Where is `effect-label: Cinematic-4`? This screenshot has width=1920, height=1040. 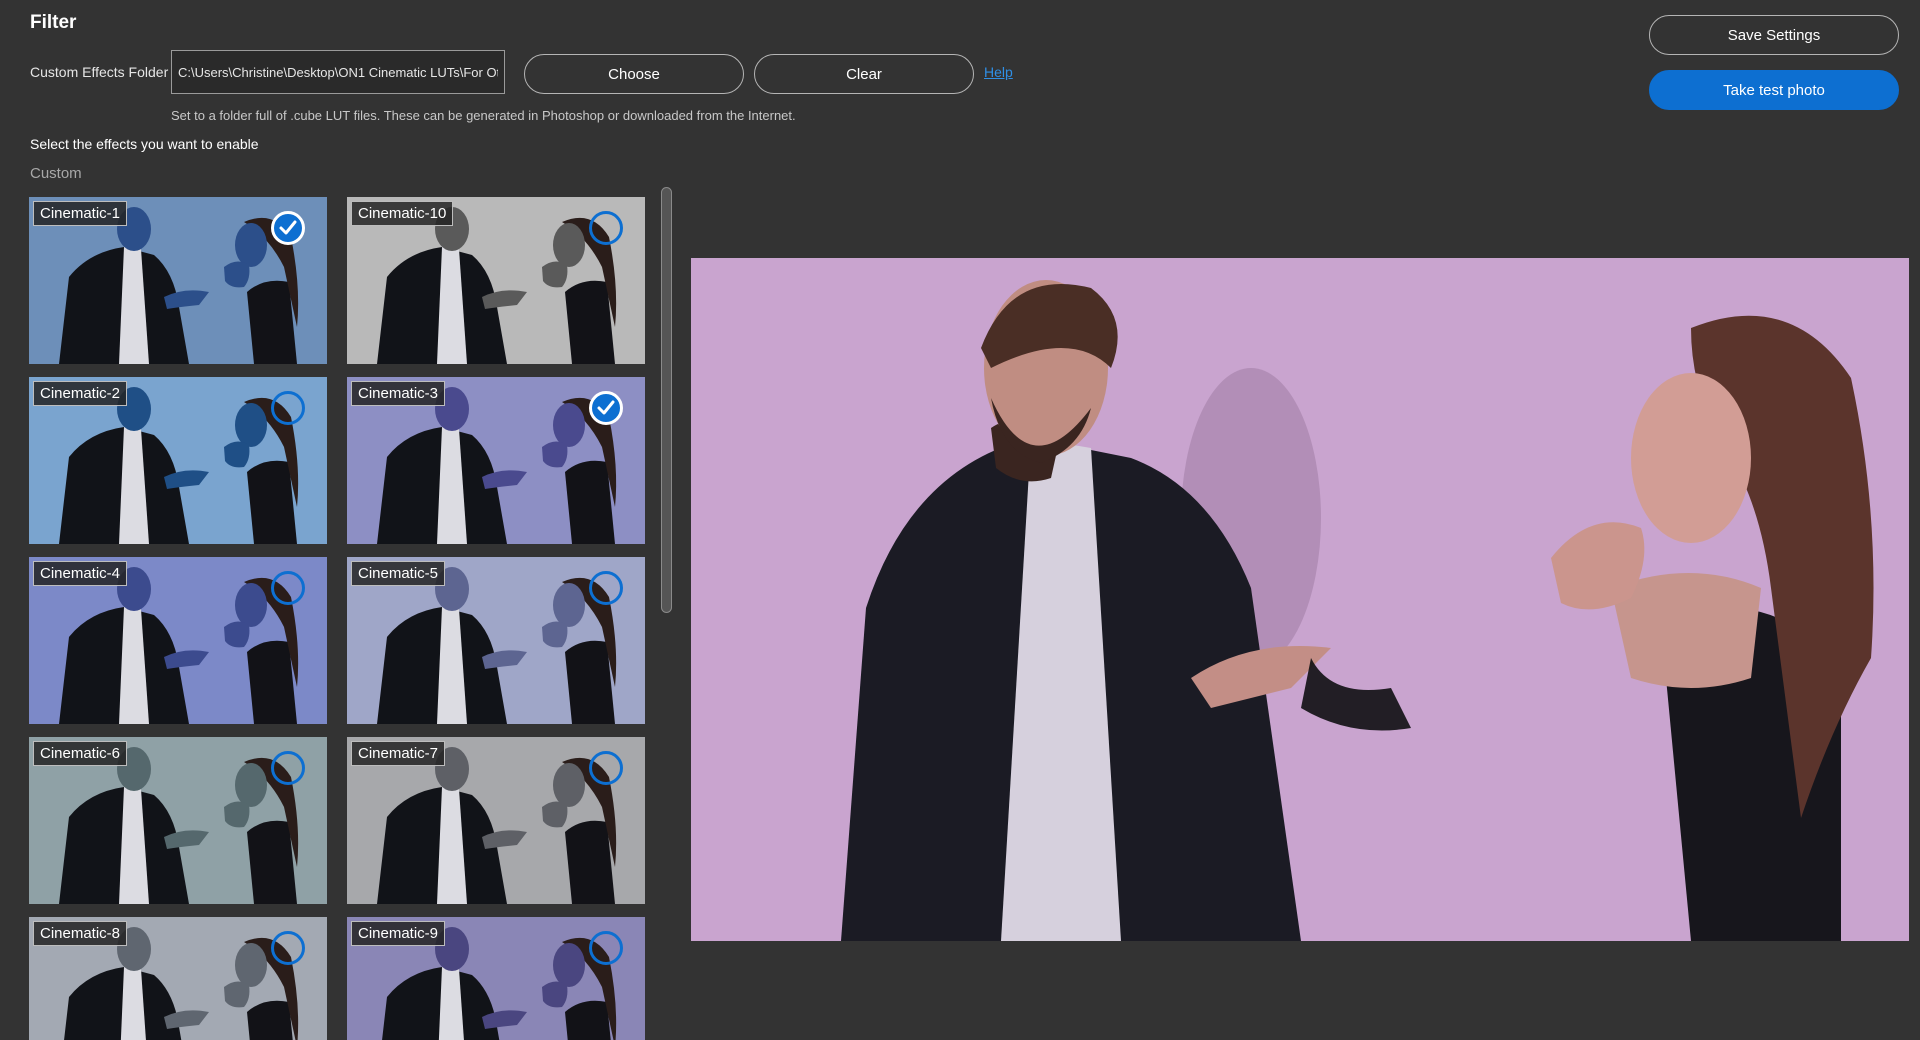
effect-label: Cinematic-4 is located at coordinates (80, 573).